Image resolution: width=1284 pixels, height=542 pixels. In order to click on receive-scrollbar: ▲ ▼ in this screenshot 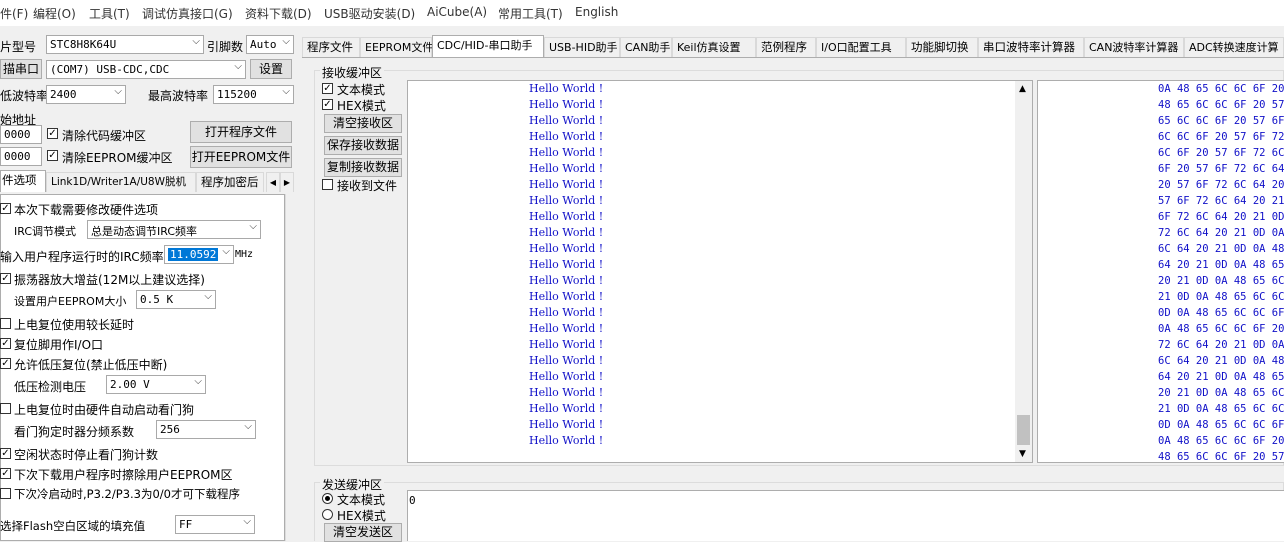, I will do `click(1023, 271)`.